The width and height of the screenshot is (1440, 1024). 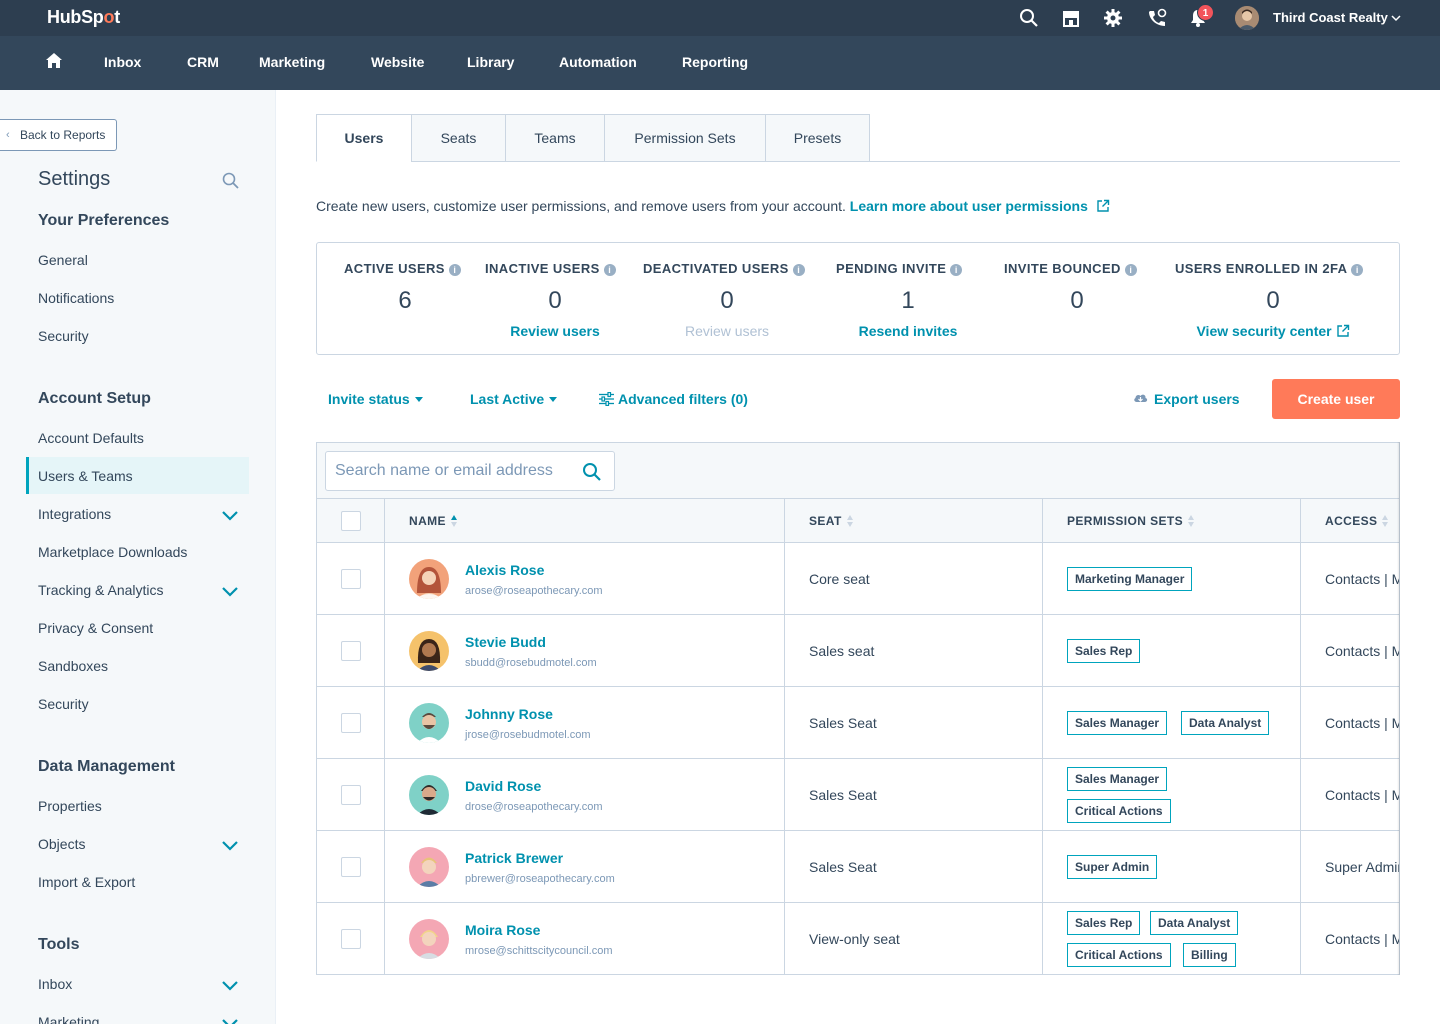 What do you see at coordinates (455, 471) in the screenshot?
I see `search-input` at bounding box center [455, 471].